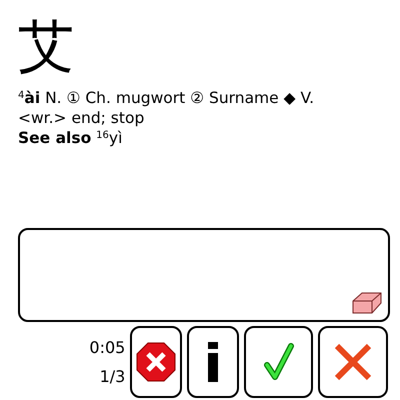 The image size is (400, 400). I want to click on cross-button, so click(353, 362).